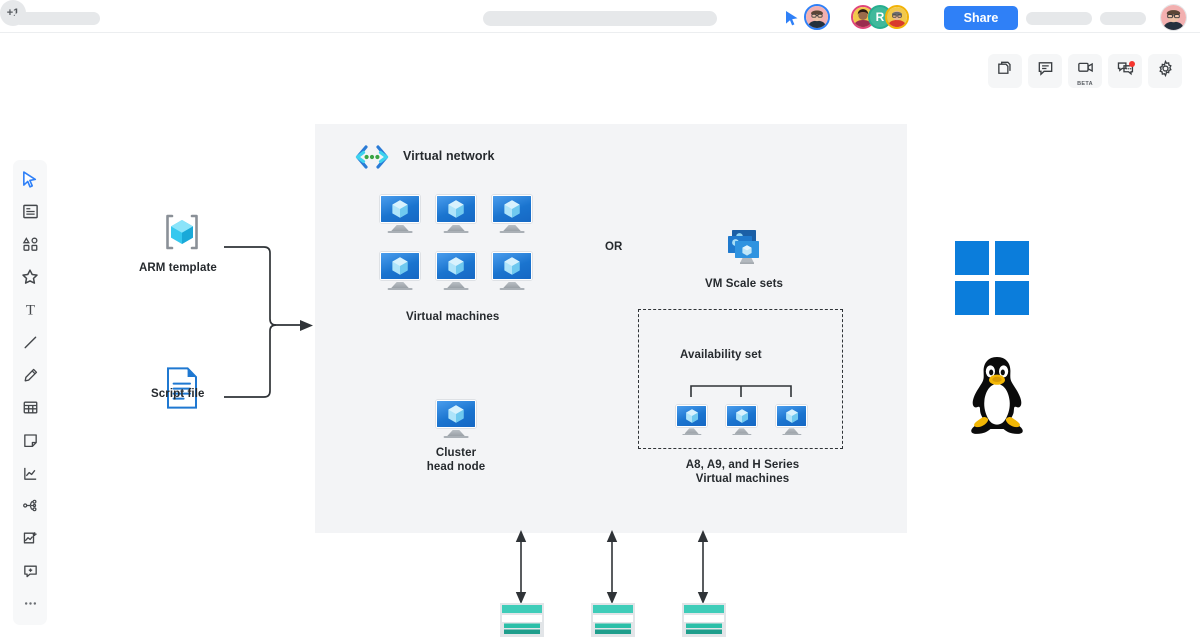 Image resolution: width=1200 pixels, height=643 pixels. I want to click on script-file-label: Script file, so click(178, 394).